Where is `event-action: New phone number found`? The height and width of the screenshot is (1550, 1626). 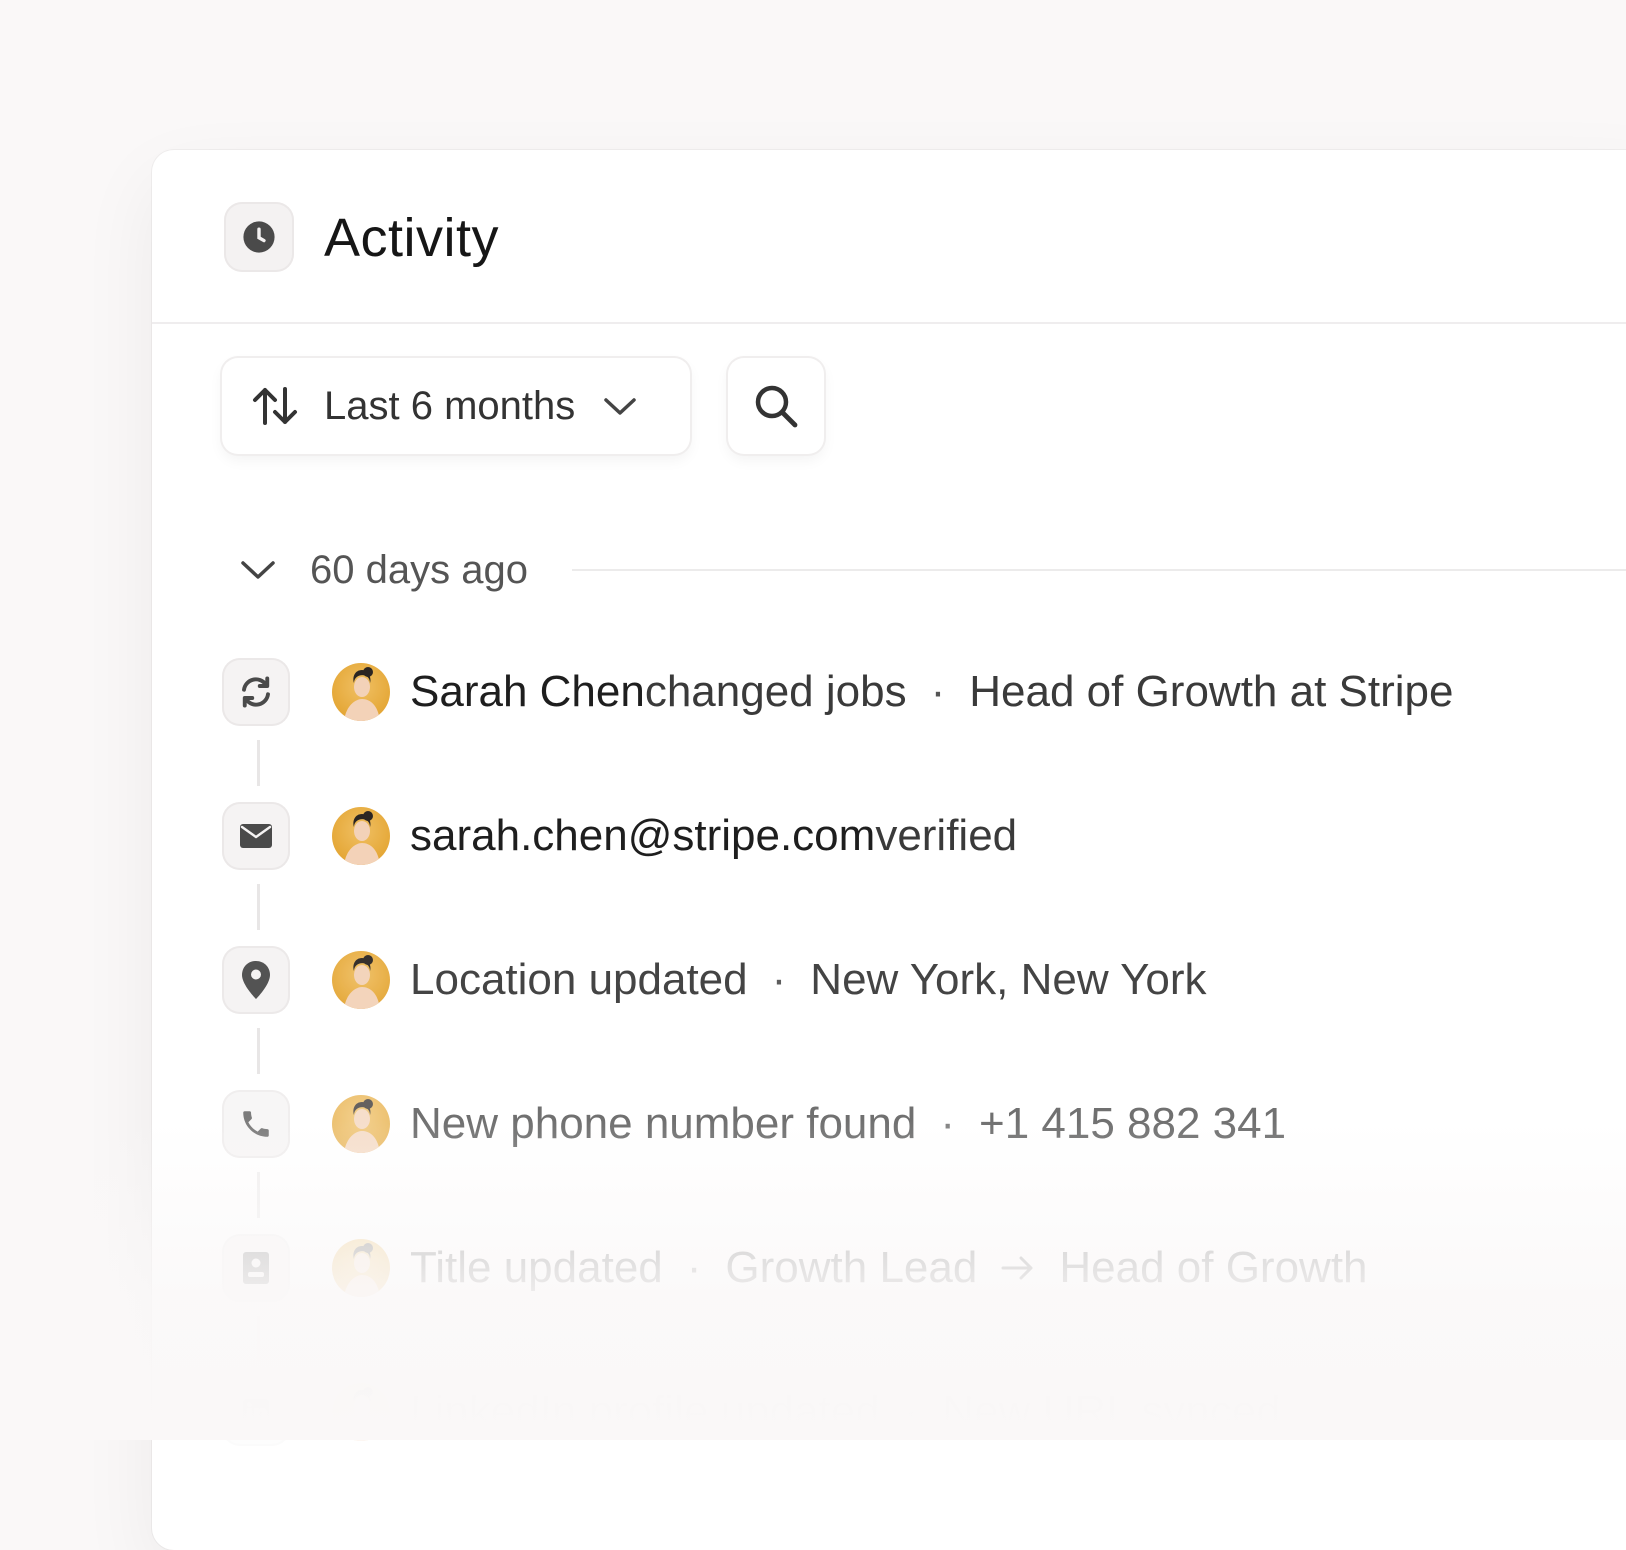
event-action: New phone number found is located at coordinates (663, 1123).